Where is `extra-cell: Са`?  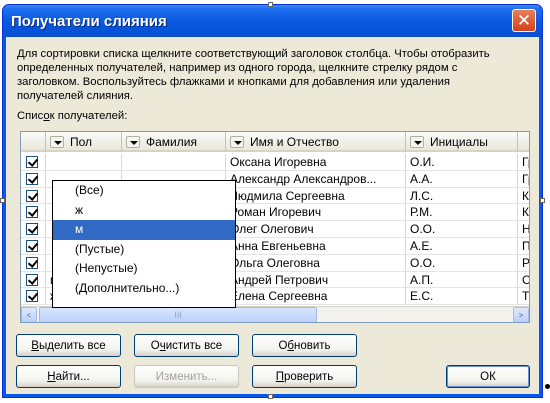
extra-cell: Са is located at coordinates (523, 280).